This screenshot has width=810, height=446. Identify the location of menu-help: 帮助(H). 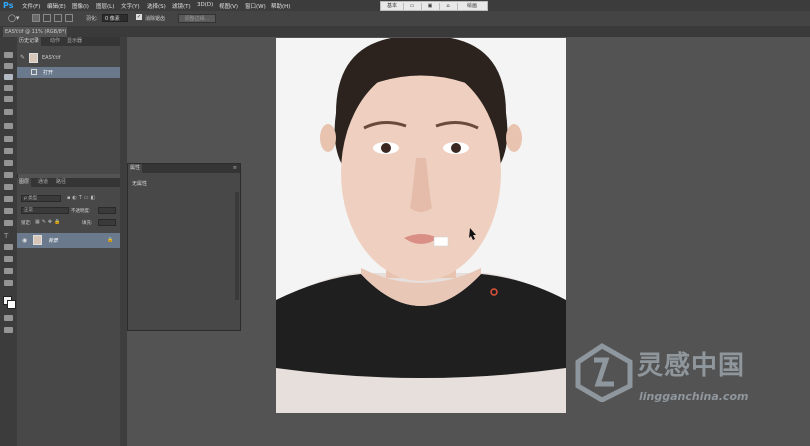
(280, 6).